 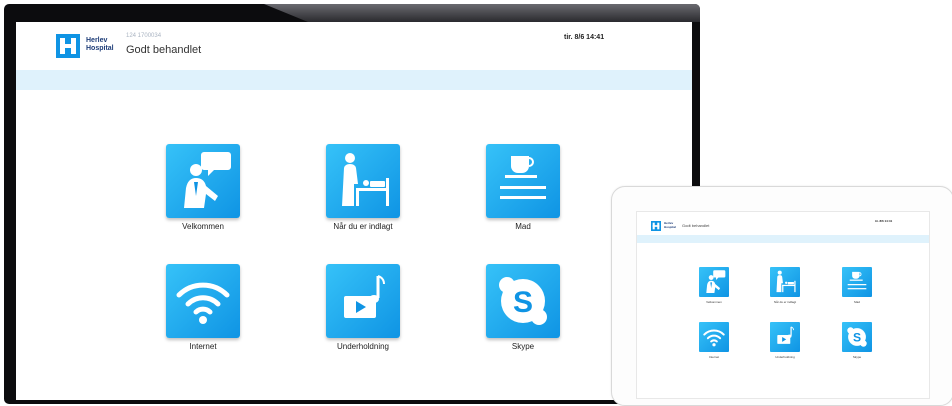 What do you see at coordinates (523, 226) in the screenshot?
I see `tile-mad-label: Mad` at bounding box center [523, 226].